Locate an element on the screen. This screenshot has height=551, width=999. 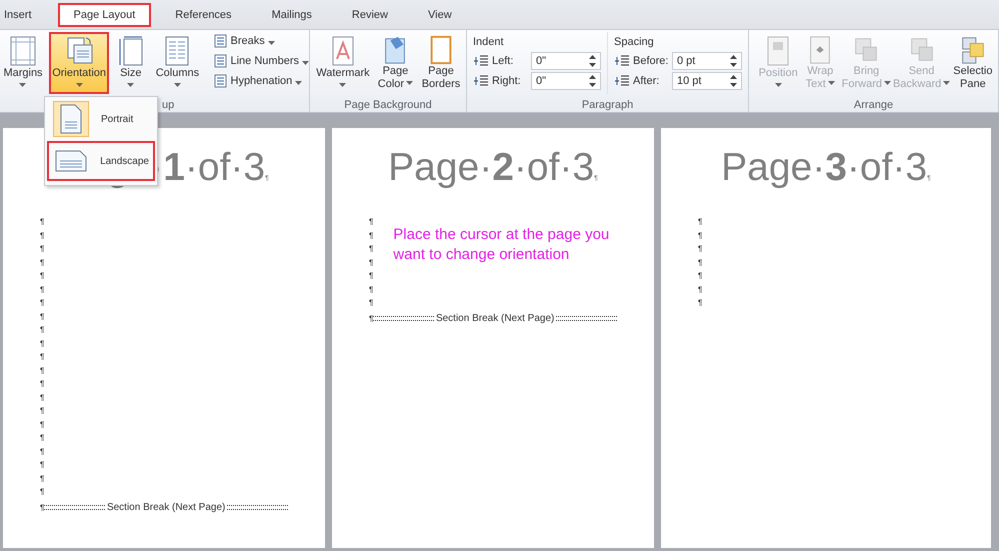
margins-button: Margins is located at coordinates (23, 63).